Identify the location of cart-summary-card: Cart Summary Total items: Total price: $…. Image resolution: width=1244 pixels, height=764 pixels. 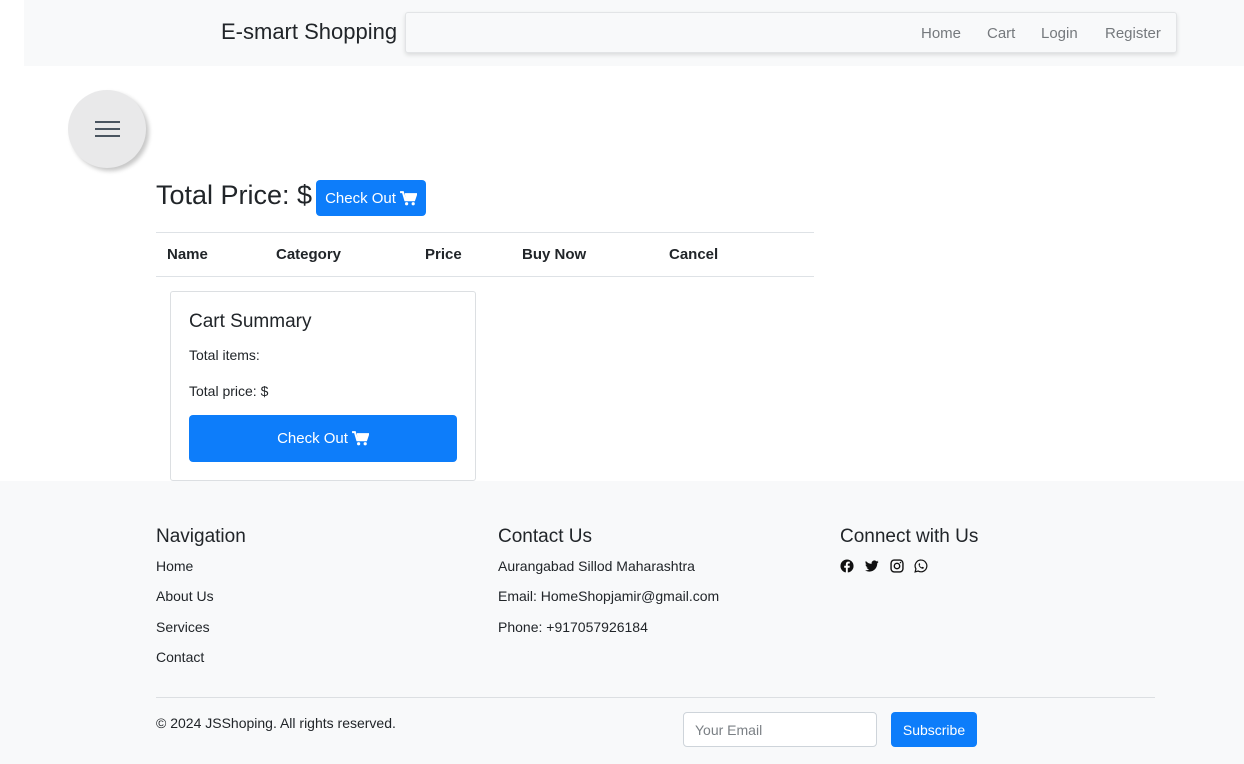
(323, 386).